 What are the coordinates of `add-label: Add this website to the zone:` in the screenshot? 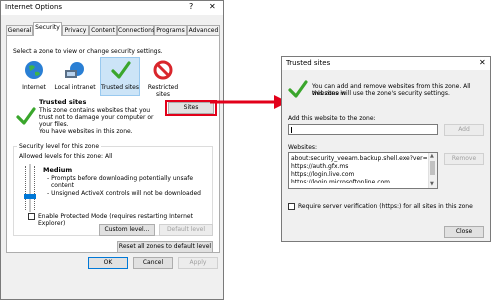 It's located at (332, 118).